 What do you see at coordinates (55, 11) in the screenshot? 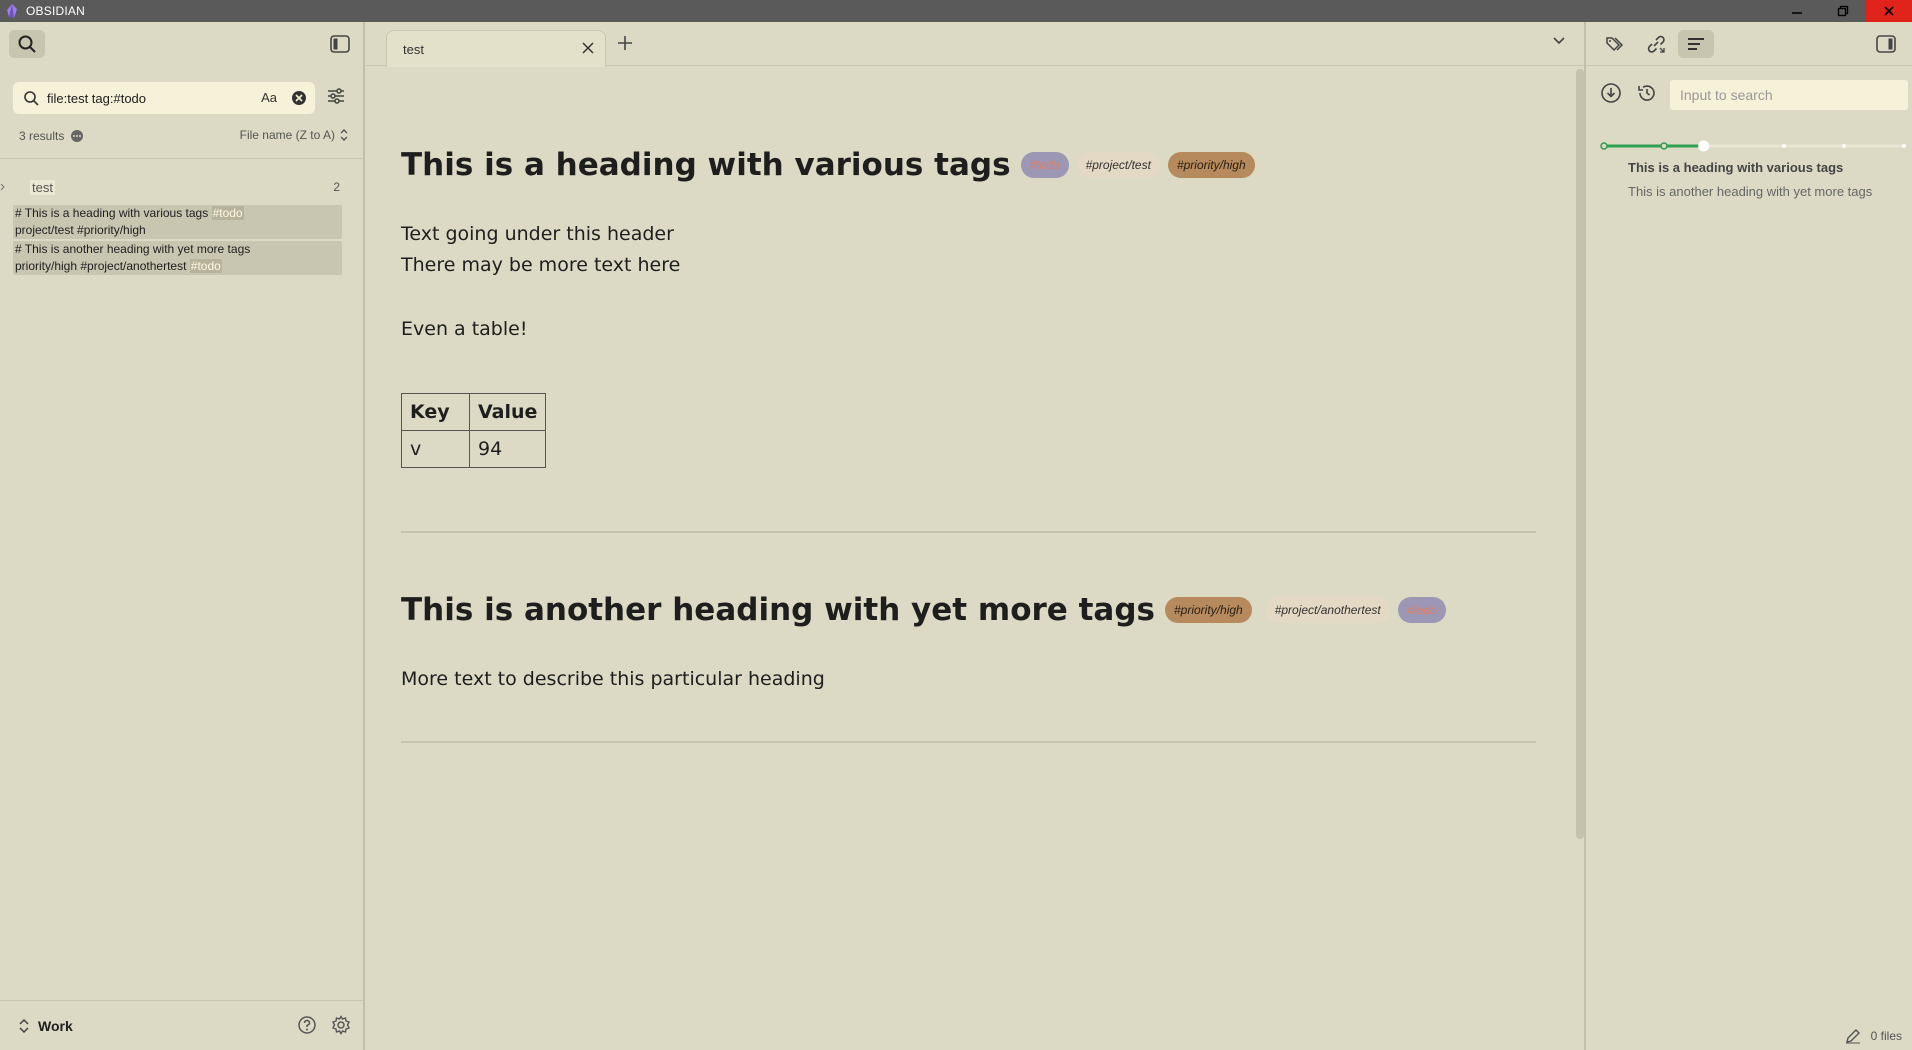
I see `window-title: OBSIDIAN` at bounding box center [55, 11].